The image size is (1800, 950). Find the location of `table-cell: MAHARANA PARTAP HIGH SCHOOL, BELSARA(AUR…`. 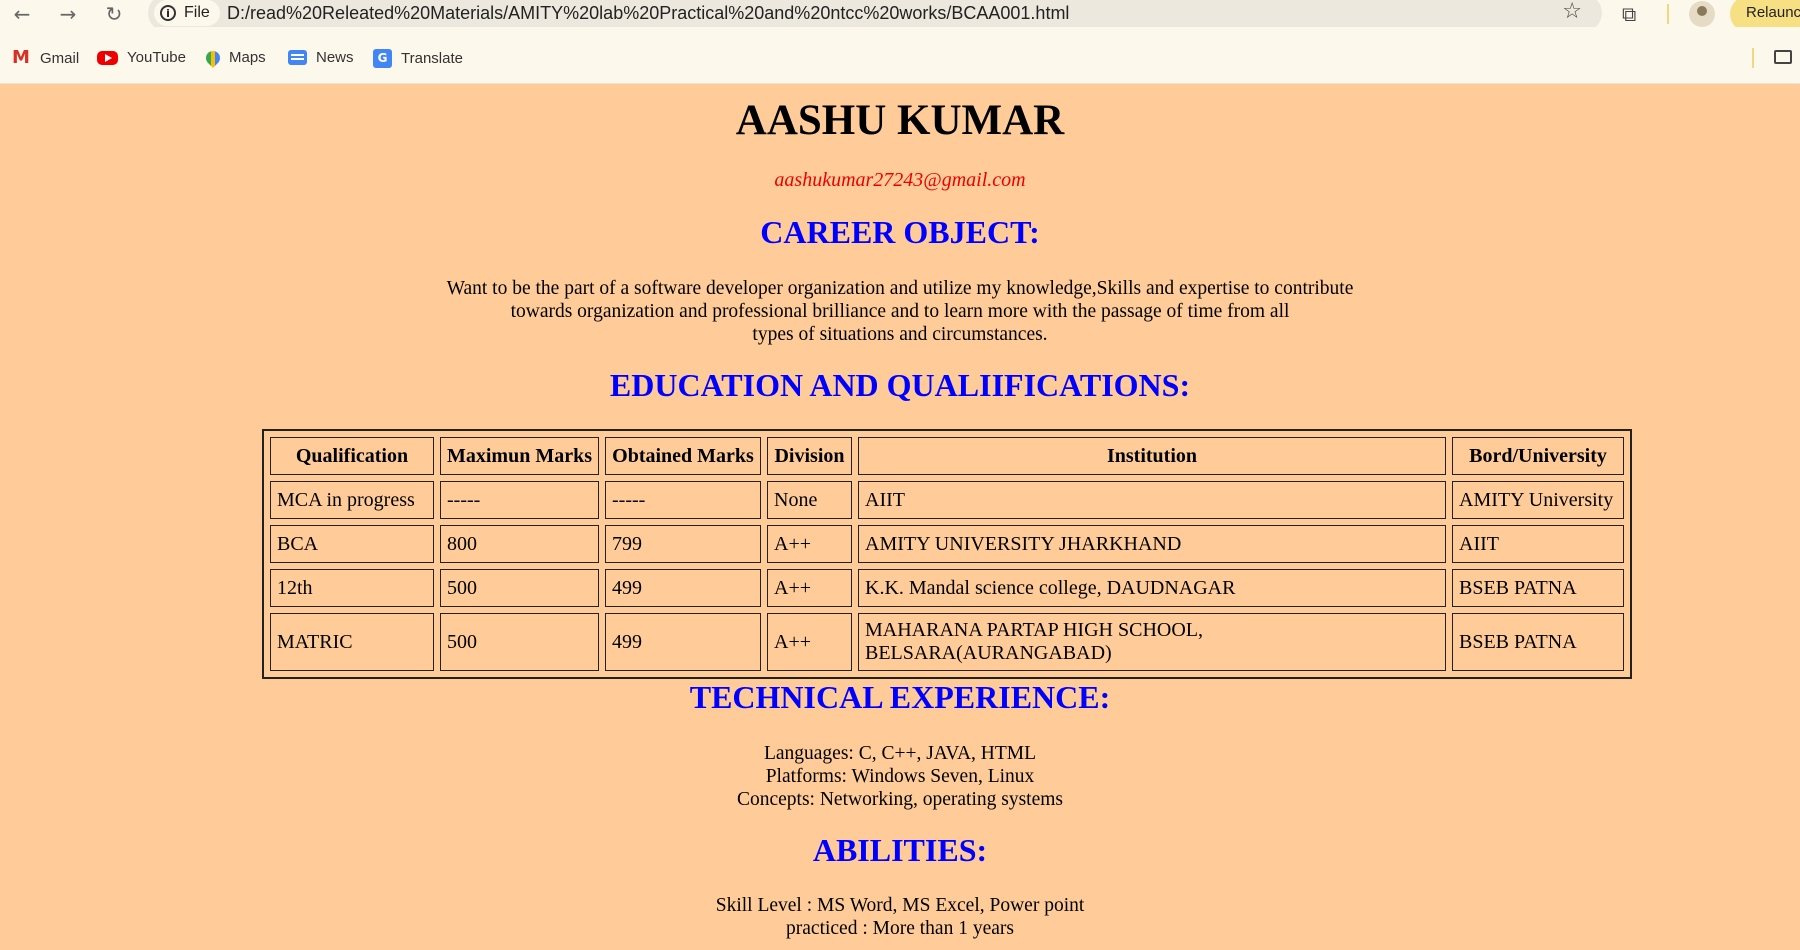

table-cell: MAHARANA PARTAP HIGH SCHOOL, BELSARA(AUR… is located at coordinates (1152, 642).